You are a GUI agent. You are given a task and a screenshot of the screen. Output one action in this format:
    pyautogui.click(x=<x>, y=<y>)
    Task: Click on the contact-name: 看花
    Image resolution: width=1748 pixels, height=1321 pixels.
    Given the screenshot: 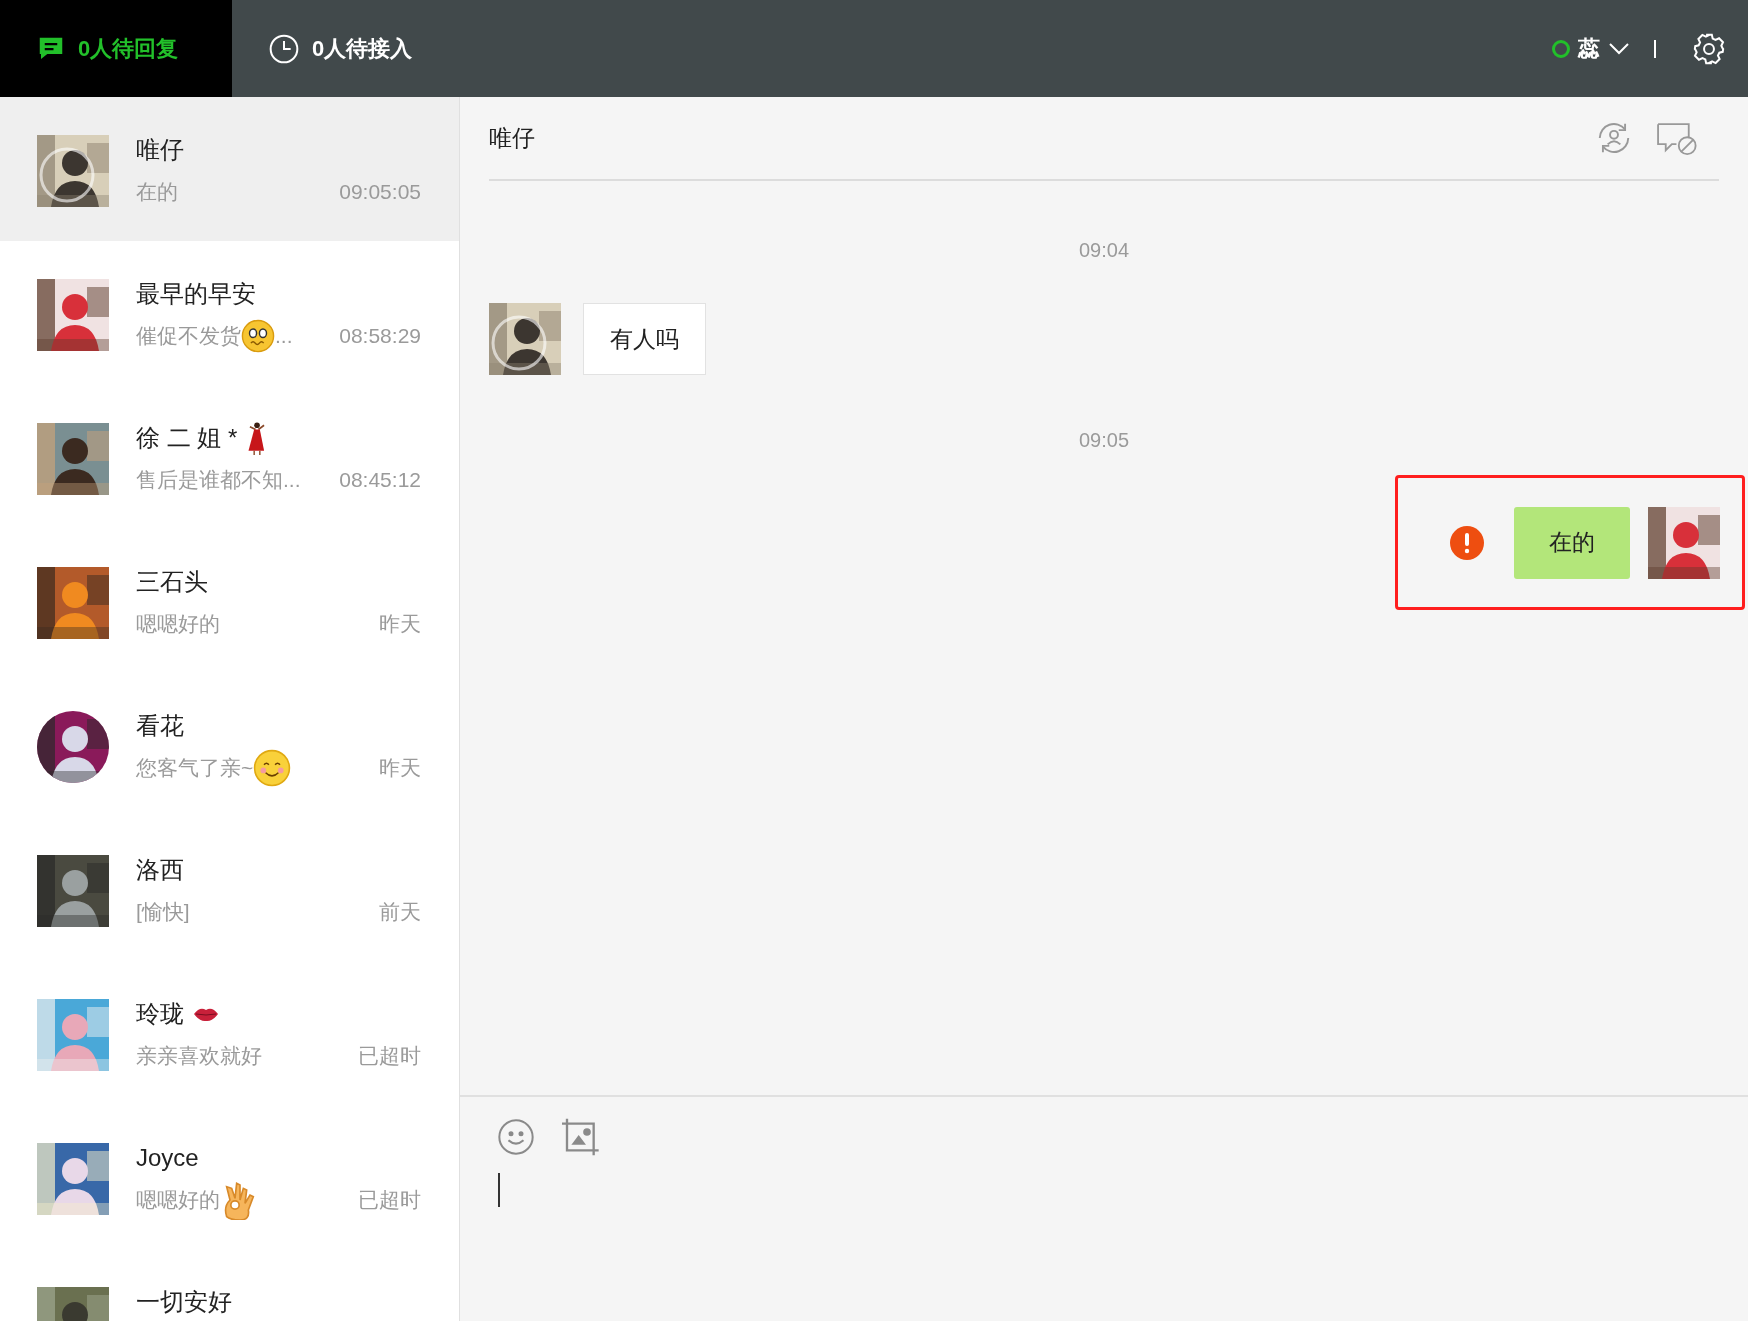 What is the action you would take?
    pyautogui.click(x=160, y=726)
    